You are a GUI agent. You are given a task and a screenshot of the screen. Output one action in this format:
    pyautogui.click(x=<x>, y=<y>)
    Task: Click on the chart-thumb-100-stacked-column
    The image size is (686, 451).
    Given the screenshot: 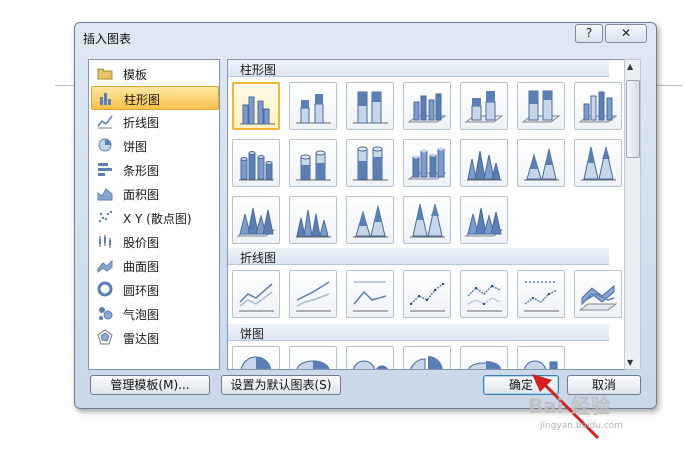 What is the action you would take?
    pyautogui.click(x=370, y=106)
    